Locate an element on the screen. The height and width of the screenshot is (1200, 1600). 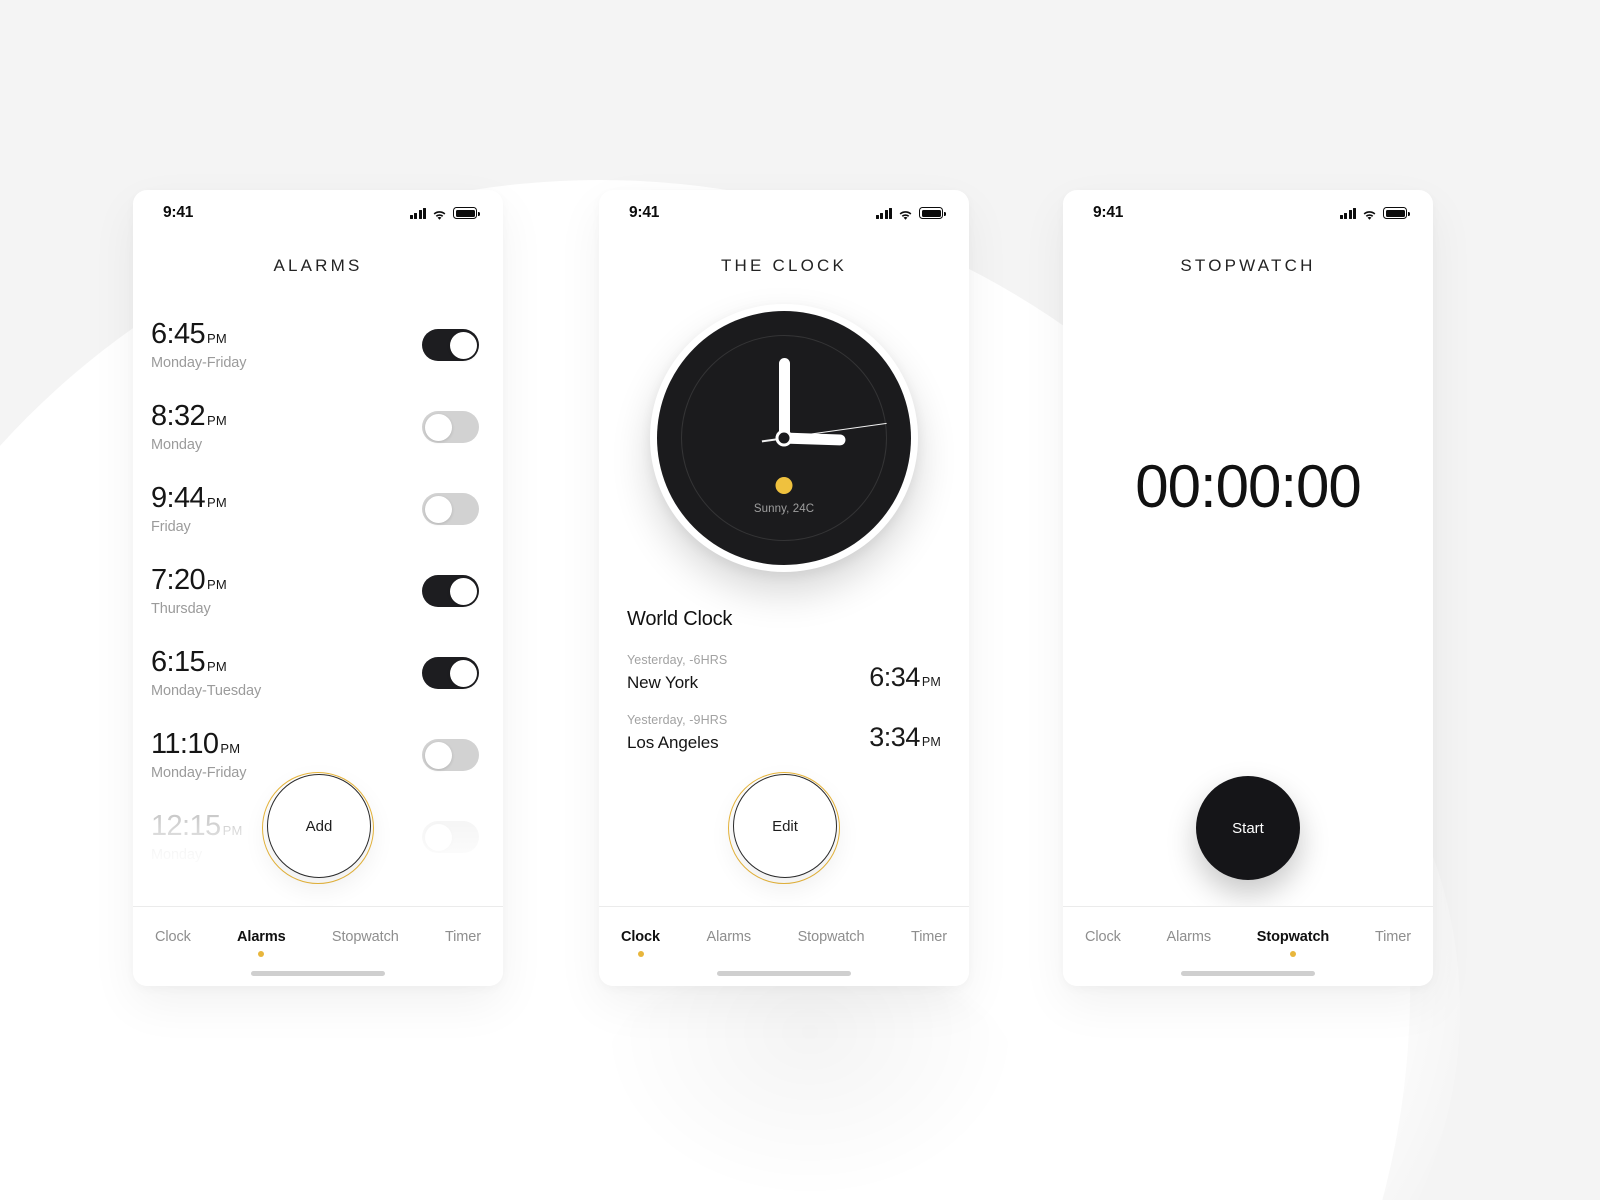
alarm-info: 12:15 PM Monday is located at coordinates (197, 836).